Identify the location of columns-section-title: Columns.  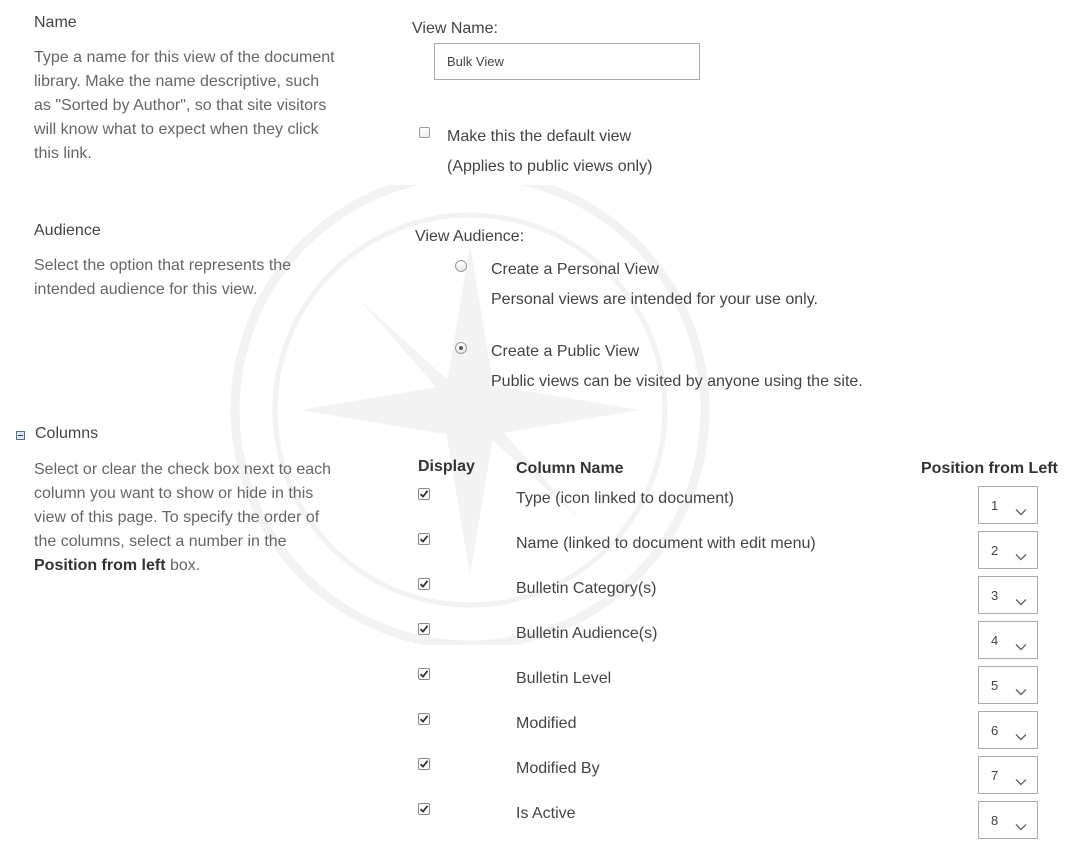
(66, 434).